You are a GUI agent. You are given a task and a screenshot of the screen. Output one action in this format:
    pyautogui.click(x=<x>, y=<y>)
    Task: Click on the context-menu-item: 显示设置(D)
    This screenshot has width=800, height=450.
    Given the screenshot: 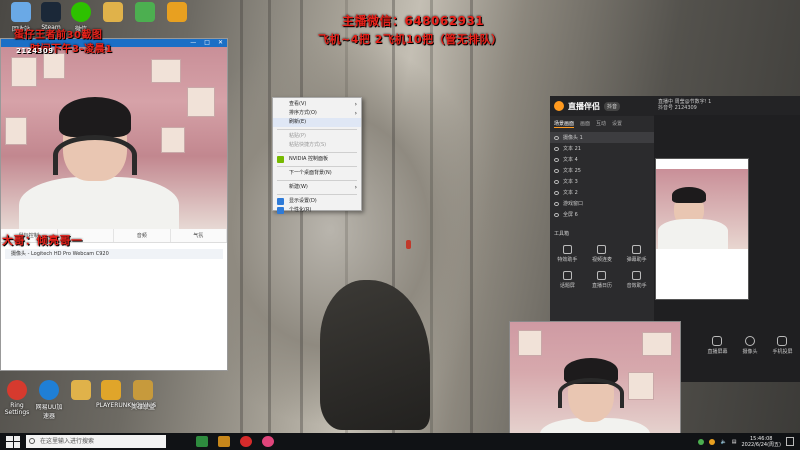 What is the action you would take?
    pyautogui.click(x=317, y=201)
    